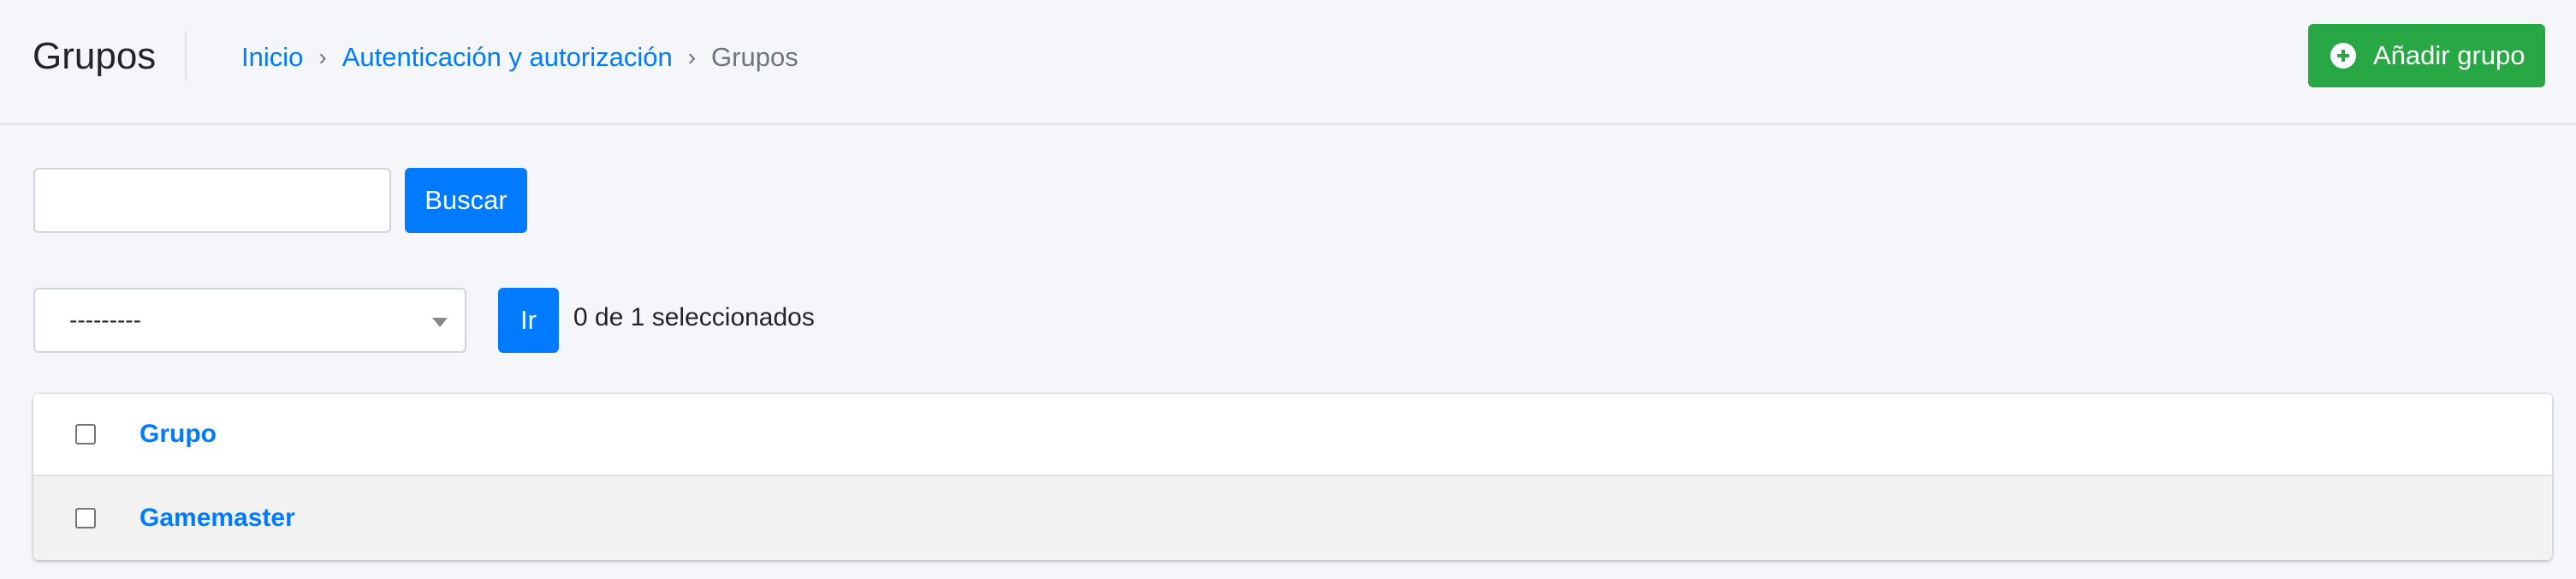 Image resolution: width=2576 pixels, height=579 pixels. Describe the element at coordinates (1292, 435) in the screenshot. I see `table-header-row: Grupo` at that location.